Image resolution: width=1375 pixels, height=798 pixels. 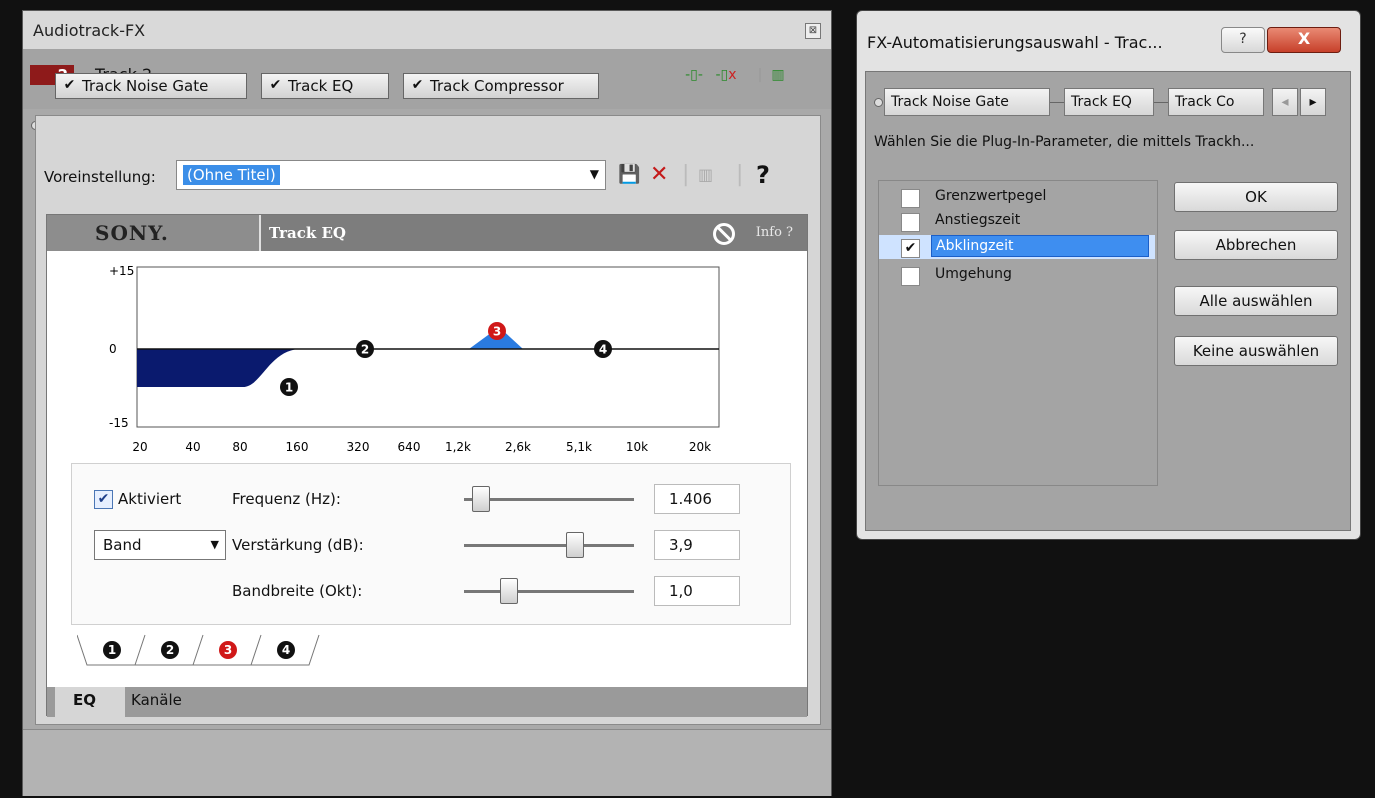 What do you see at coordinates (910, 248) in the screenshot?
I see `parameter-checkbox: ✔` at bounding box center [910, 248].